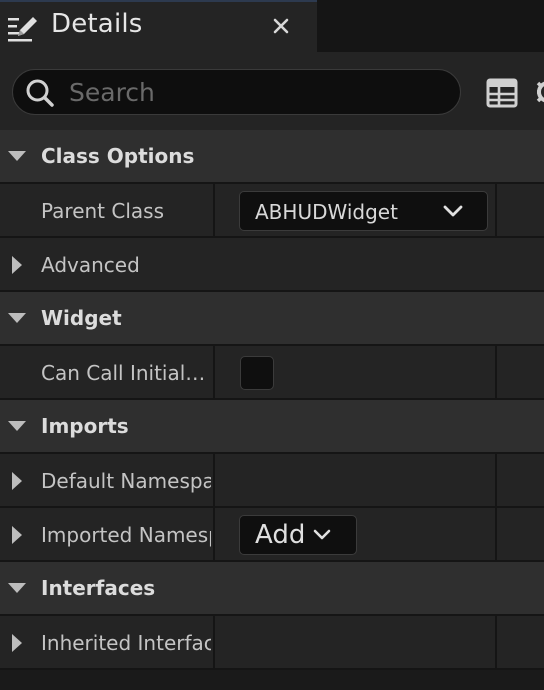  I want to click on property-label: Parent Class, so click(102, 211).